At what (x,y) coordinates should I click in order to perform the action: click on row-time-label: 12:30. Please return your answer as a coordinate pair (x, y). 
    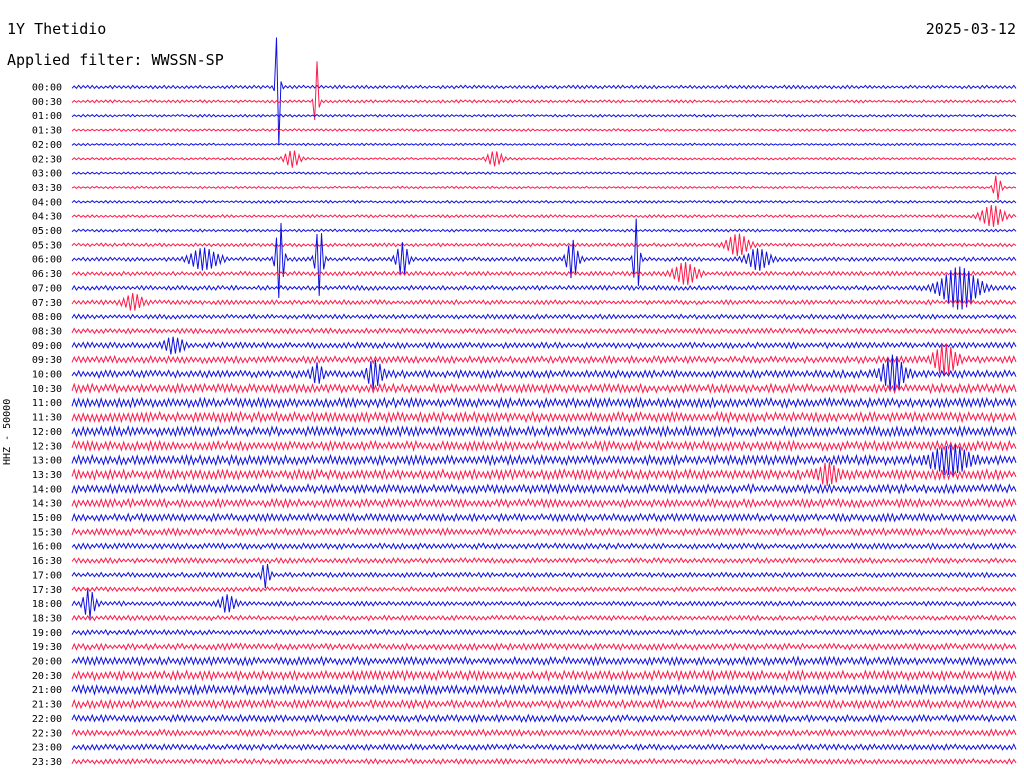
    Looking at the image, I should click on (47, 446).